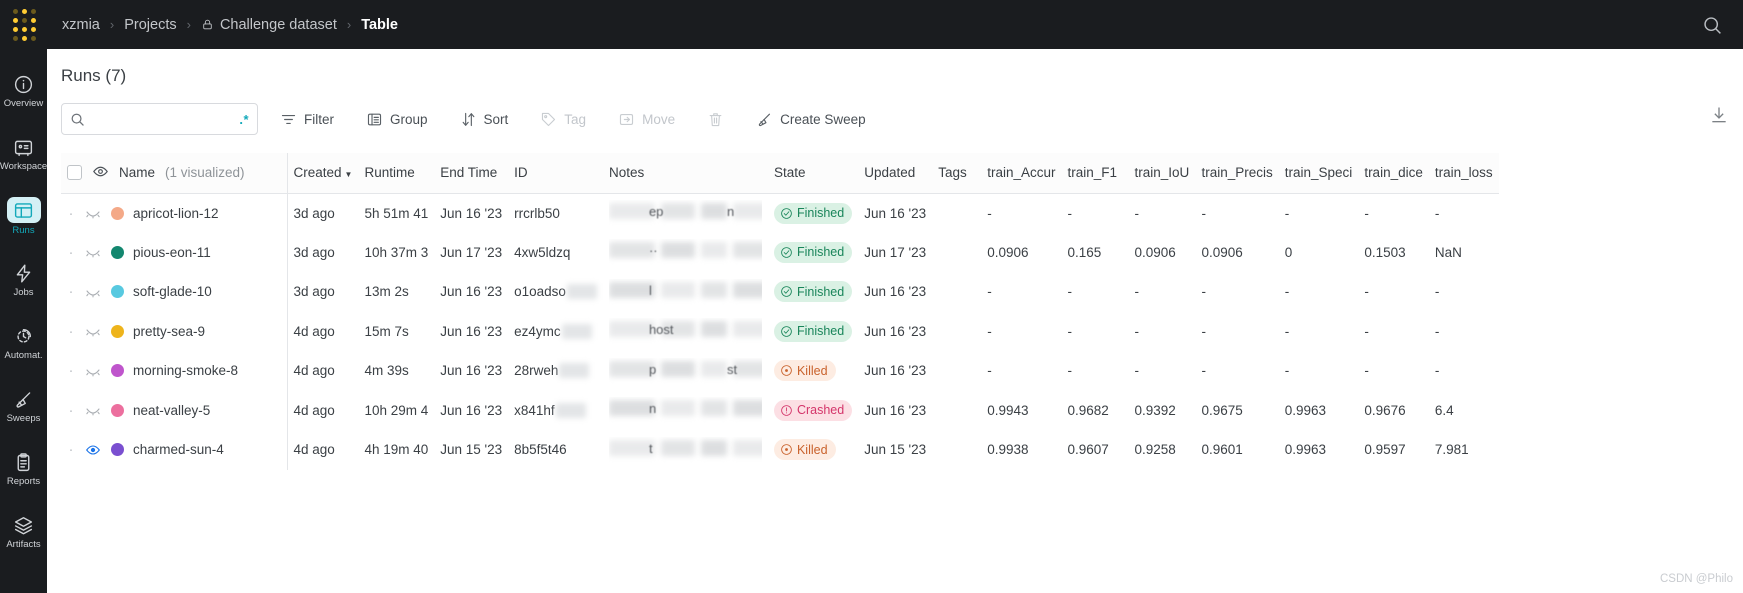 The height and width of the screenshot is (593, 1743). I want to click on search-input-wrapper: .*, so click(159, 119).